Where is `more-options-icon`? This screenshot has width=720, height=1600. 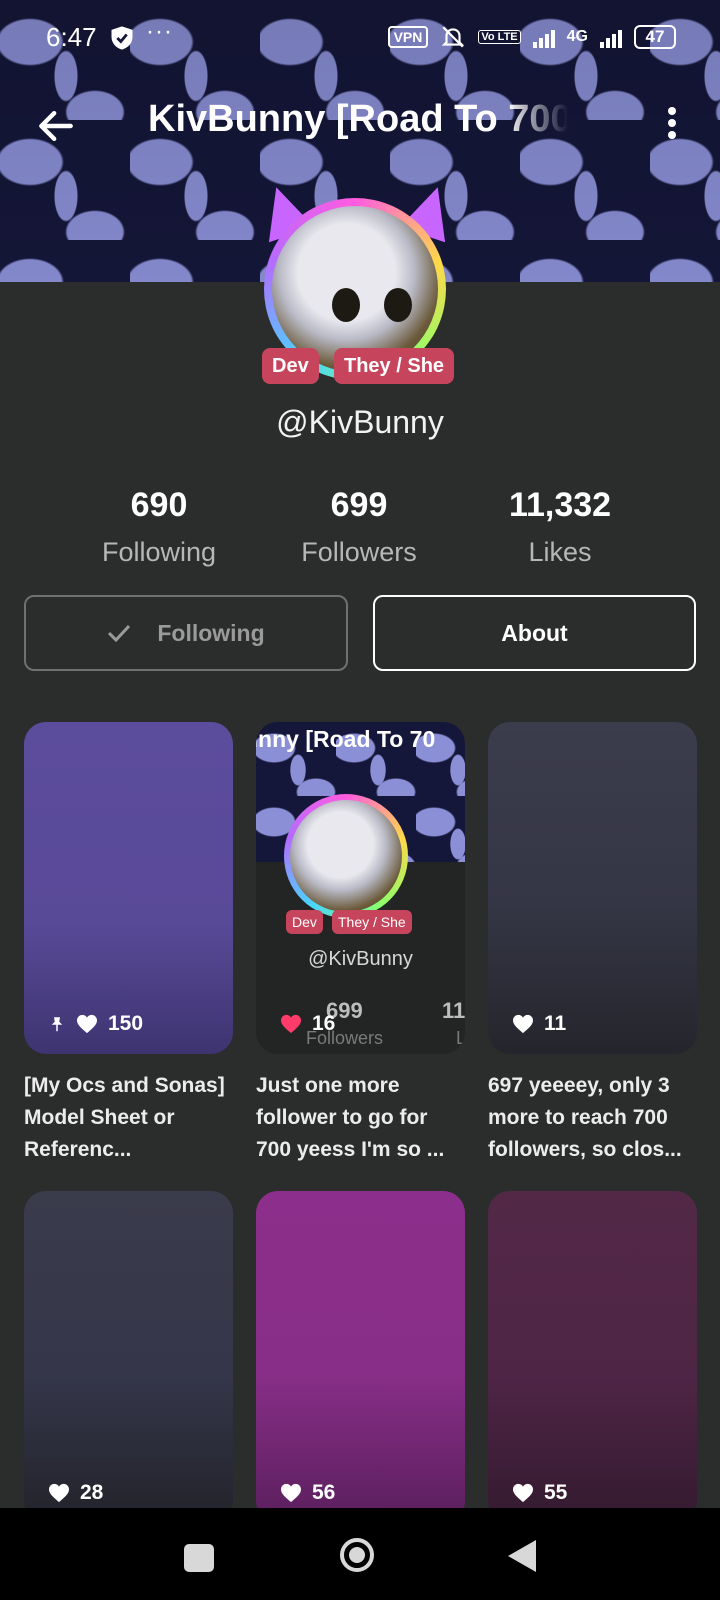 more-options-icon is located at coordinates (672, 126).